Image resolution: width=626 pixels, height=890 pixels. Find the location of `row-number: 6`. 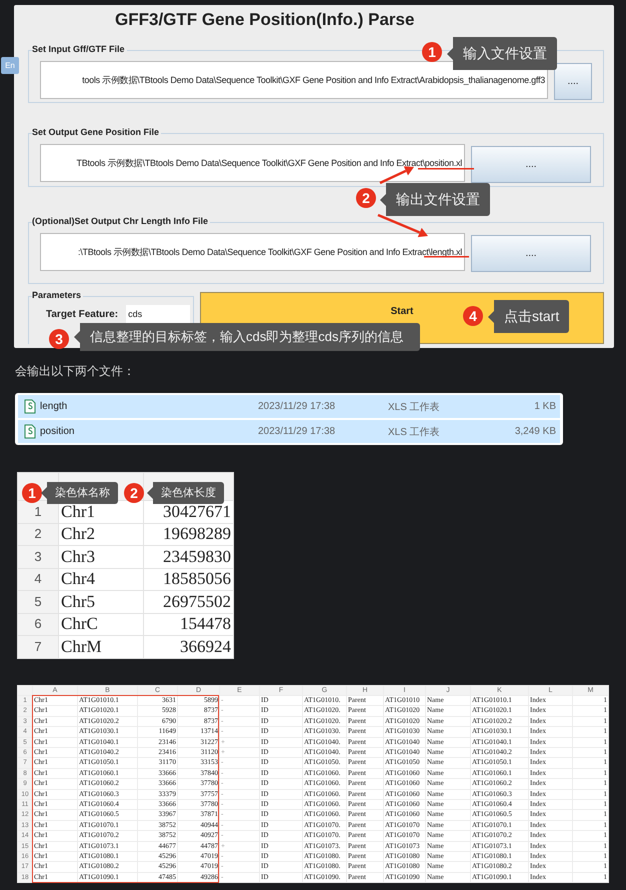

row-number: 6 is located at coordinates (38, 624).